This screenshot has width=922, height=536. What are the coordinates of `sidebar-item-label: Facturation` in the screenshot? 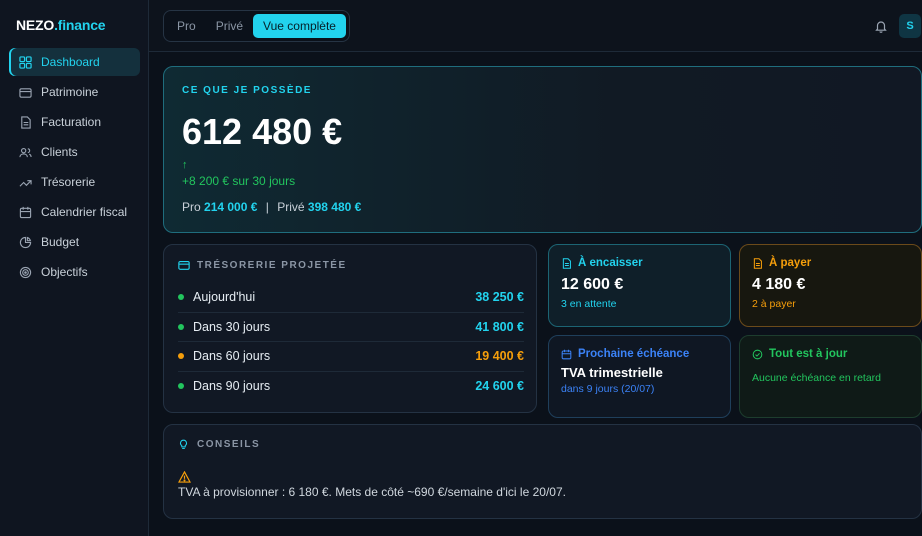 It's located at (71, 122).